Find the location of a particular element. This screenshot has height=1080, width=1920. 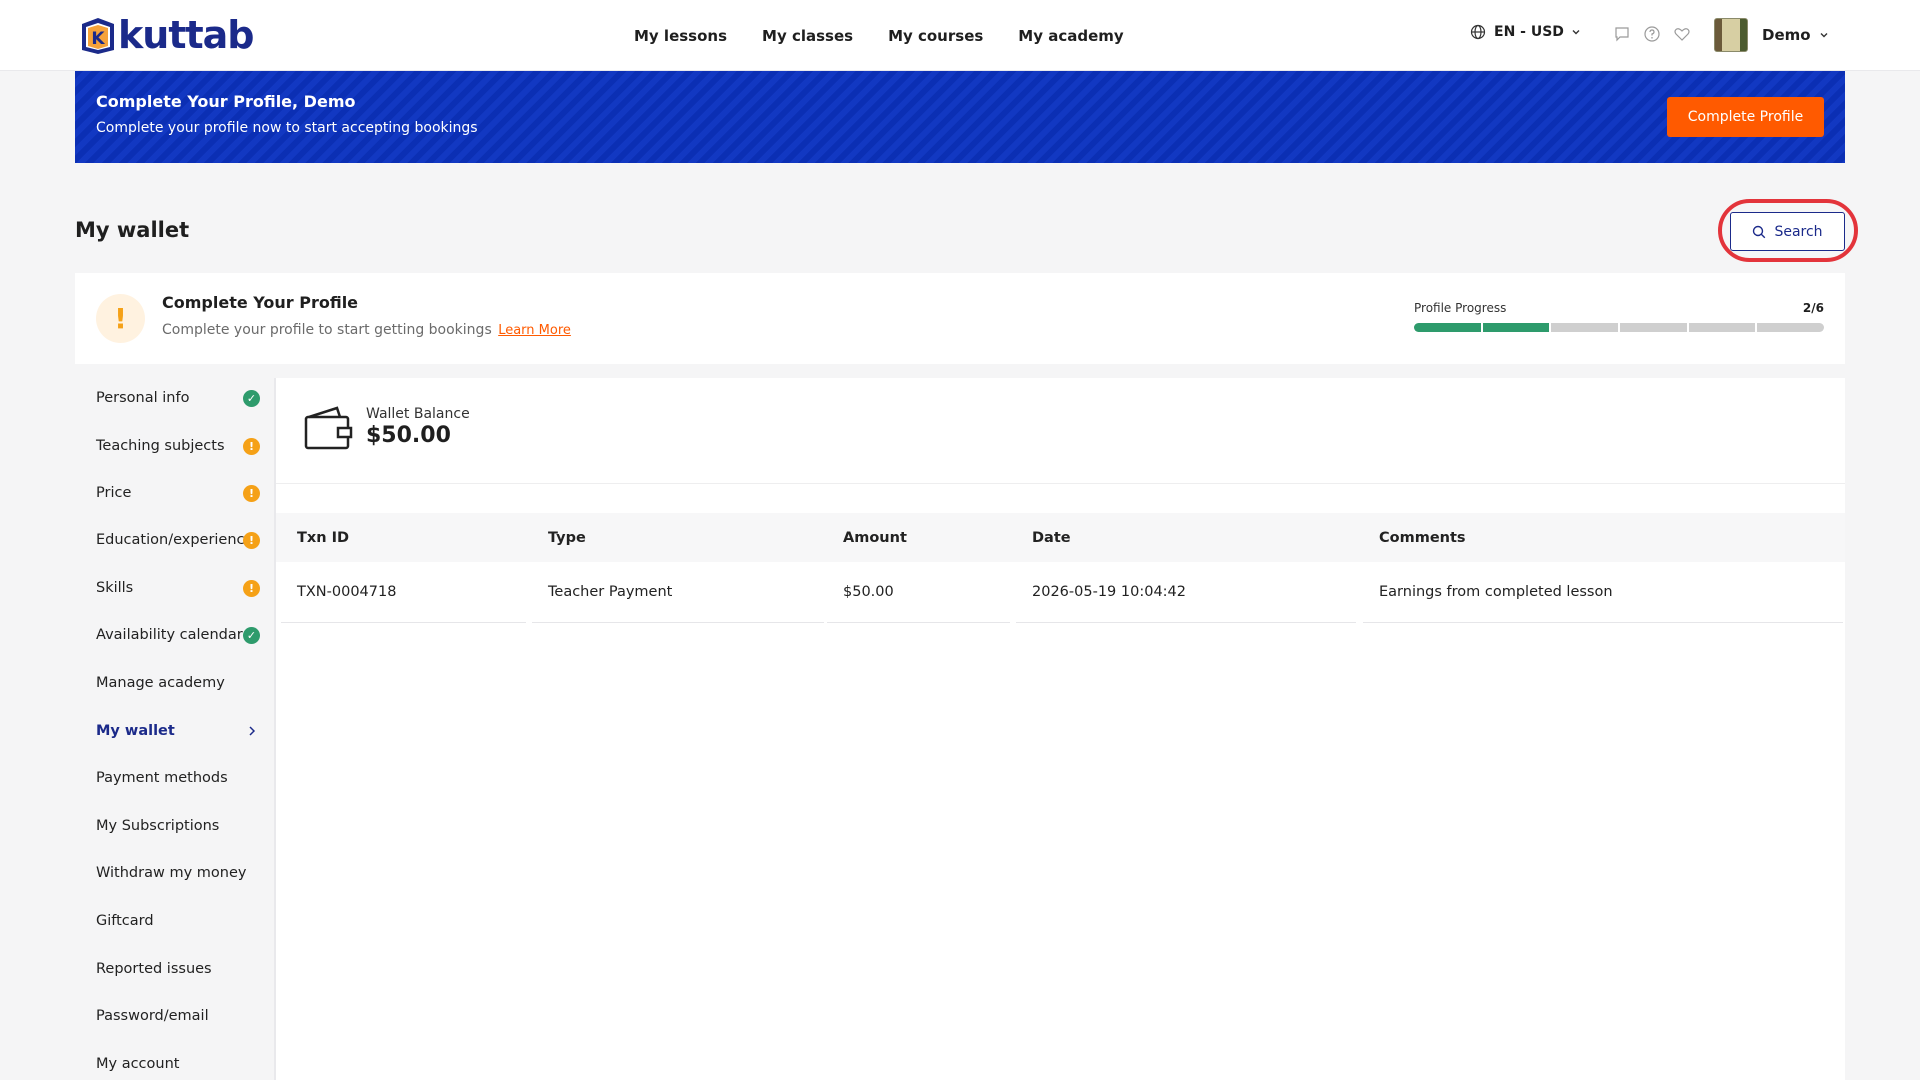

warning-icon: ! is located at coordinates (120, 318).